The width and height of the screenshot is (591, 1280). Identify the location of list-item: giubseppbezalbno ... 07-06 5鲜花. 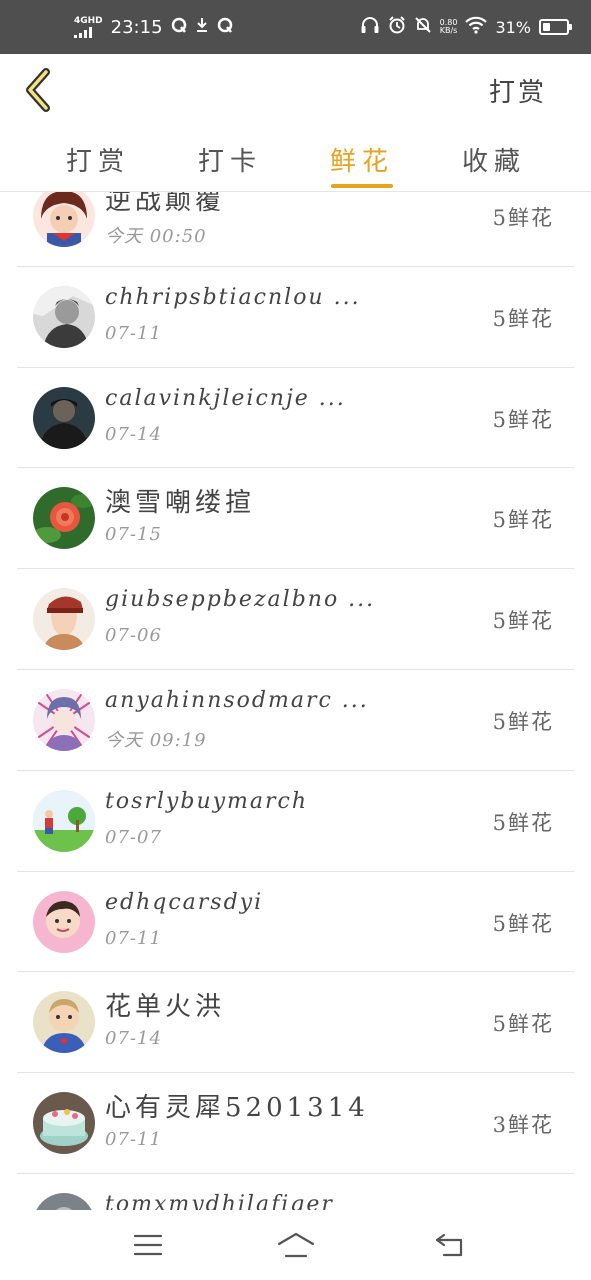
(295, 619).